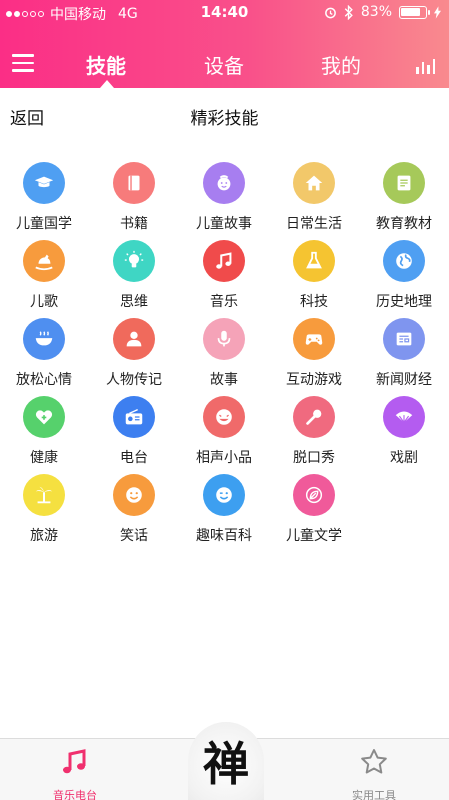  I want to click on skill-item: 书籍, so click(134, 200).